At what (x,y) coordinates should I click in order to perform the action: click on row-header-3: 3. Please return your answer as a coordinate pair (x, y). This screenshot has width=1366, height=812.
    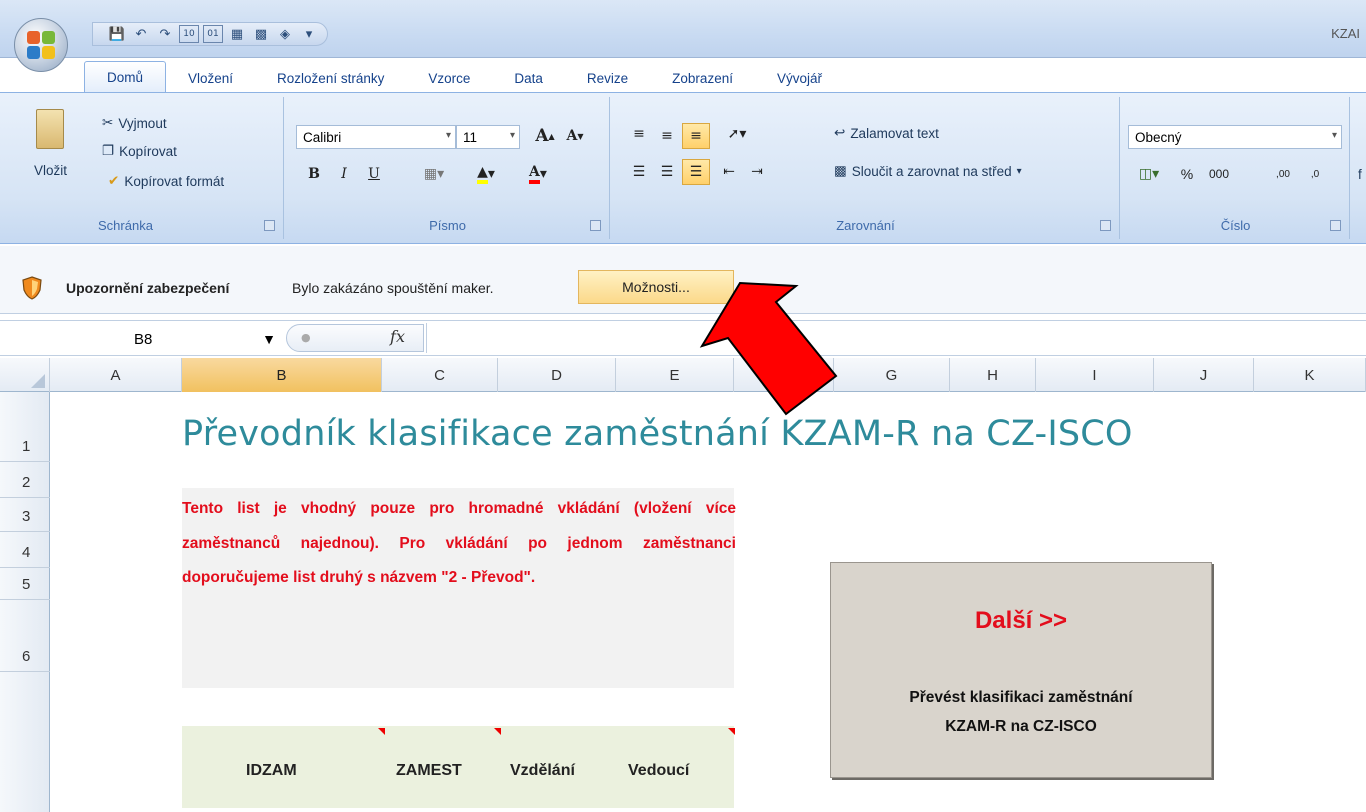
    Looking at the image, I should click on (25, 515).